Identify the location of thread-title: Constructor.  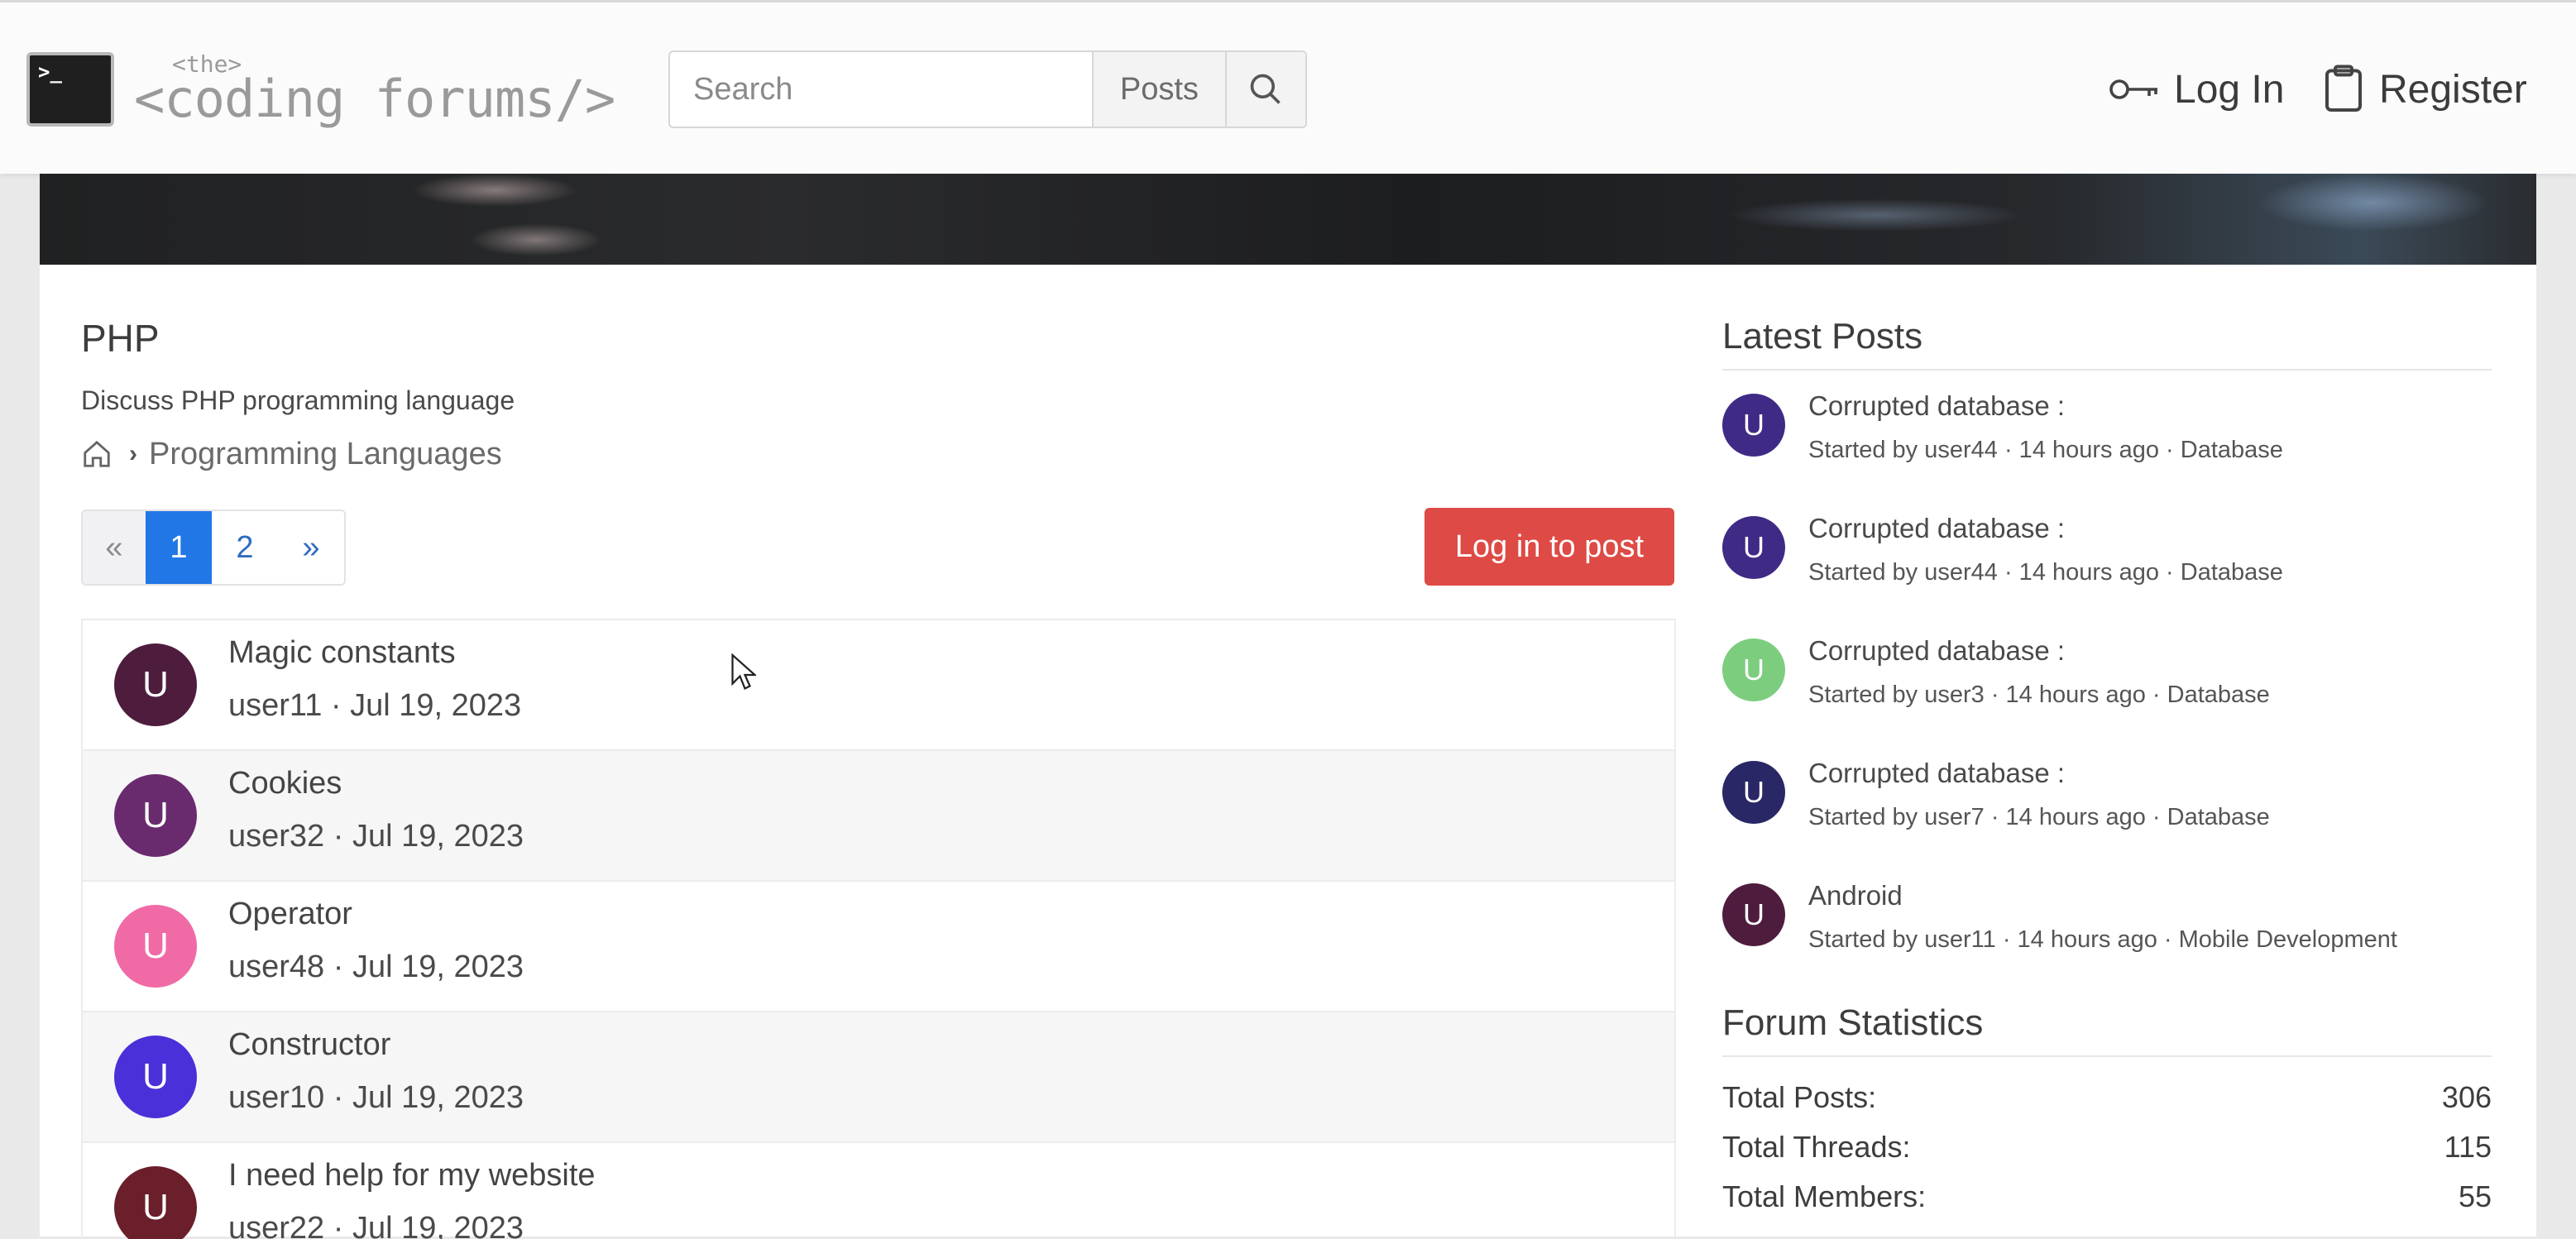
(309, 1045).